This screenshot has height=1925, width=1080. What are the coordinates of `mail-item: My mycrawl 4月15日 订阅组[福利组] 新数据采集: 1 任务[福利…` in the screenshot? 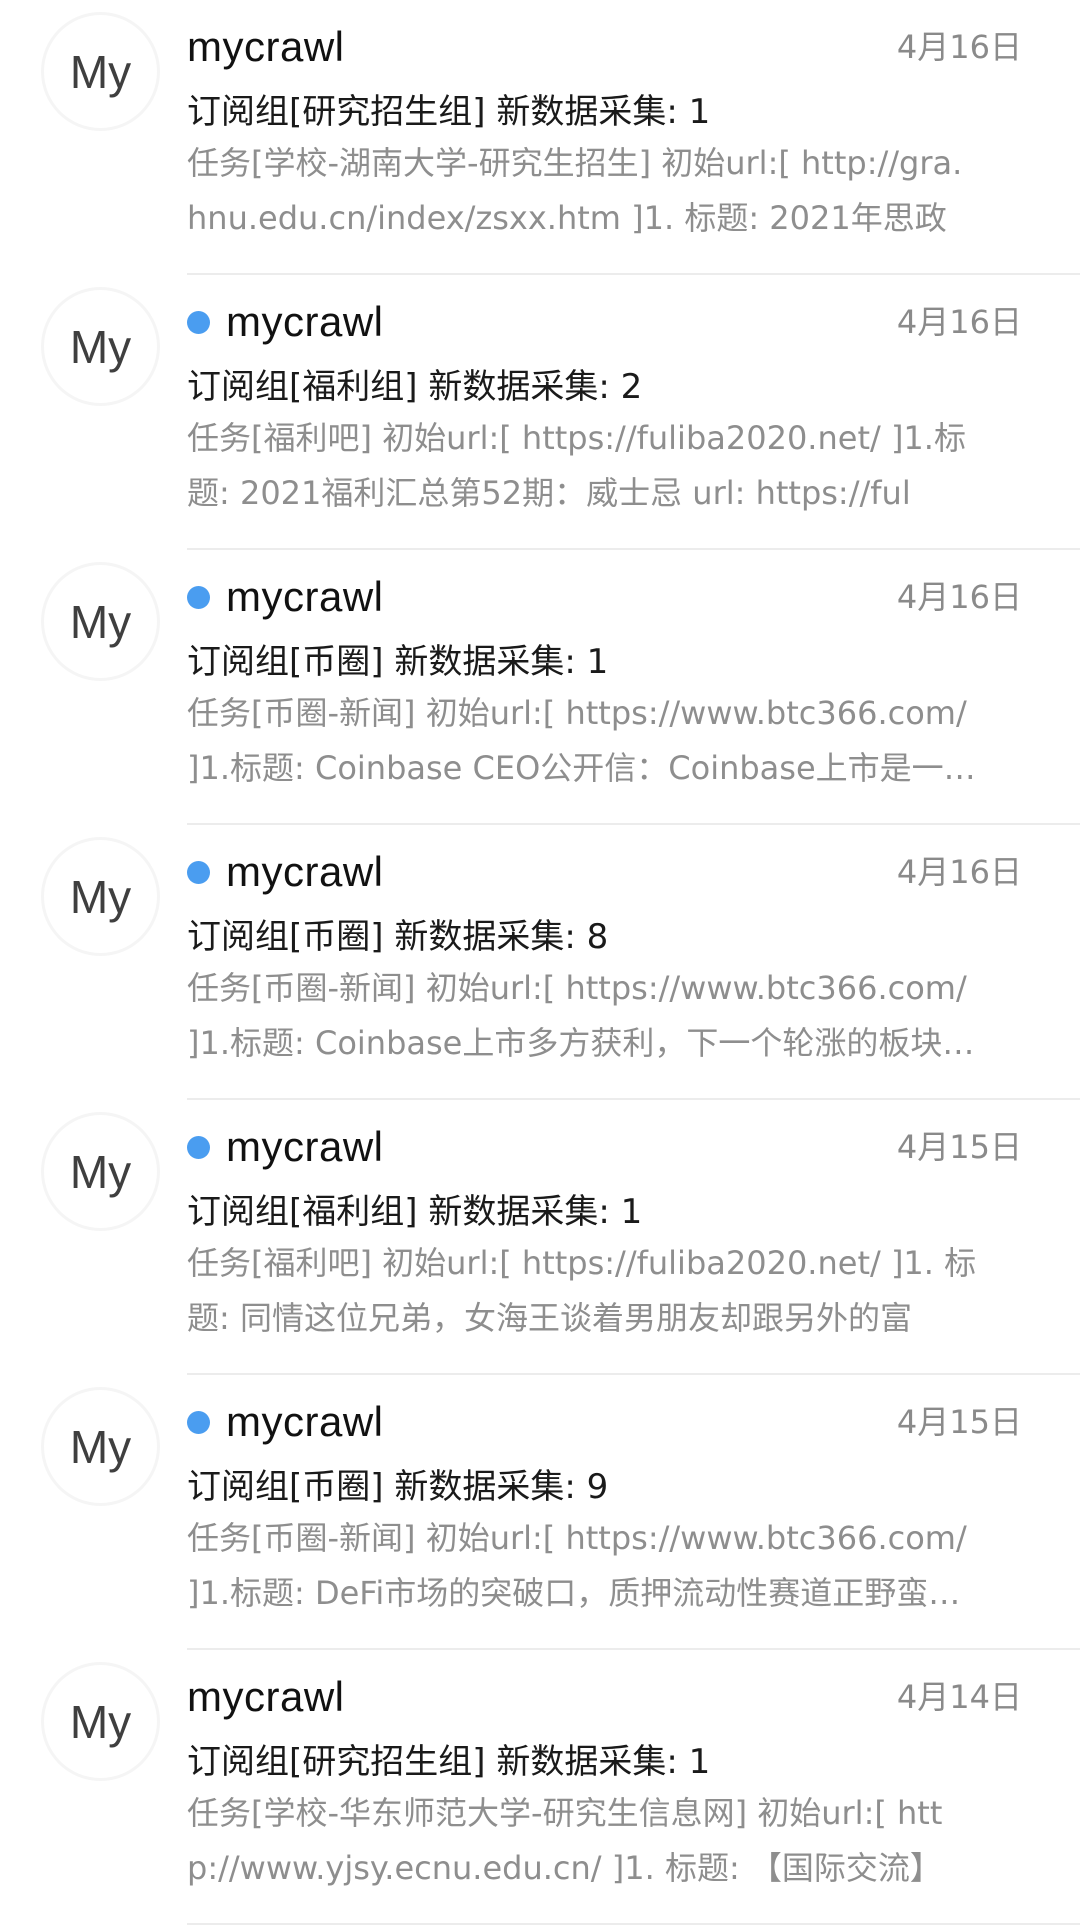 It's located at (540, 1237).